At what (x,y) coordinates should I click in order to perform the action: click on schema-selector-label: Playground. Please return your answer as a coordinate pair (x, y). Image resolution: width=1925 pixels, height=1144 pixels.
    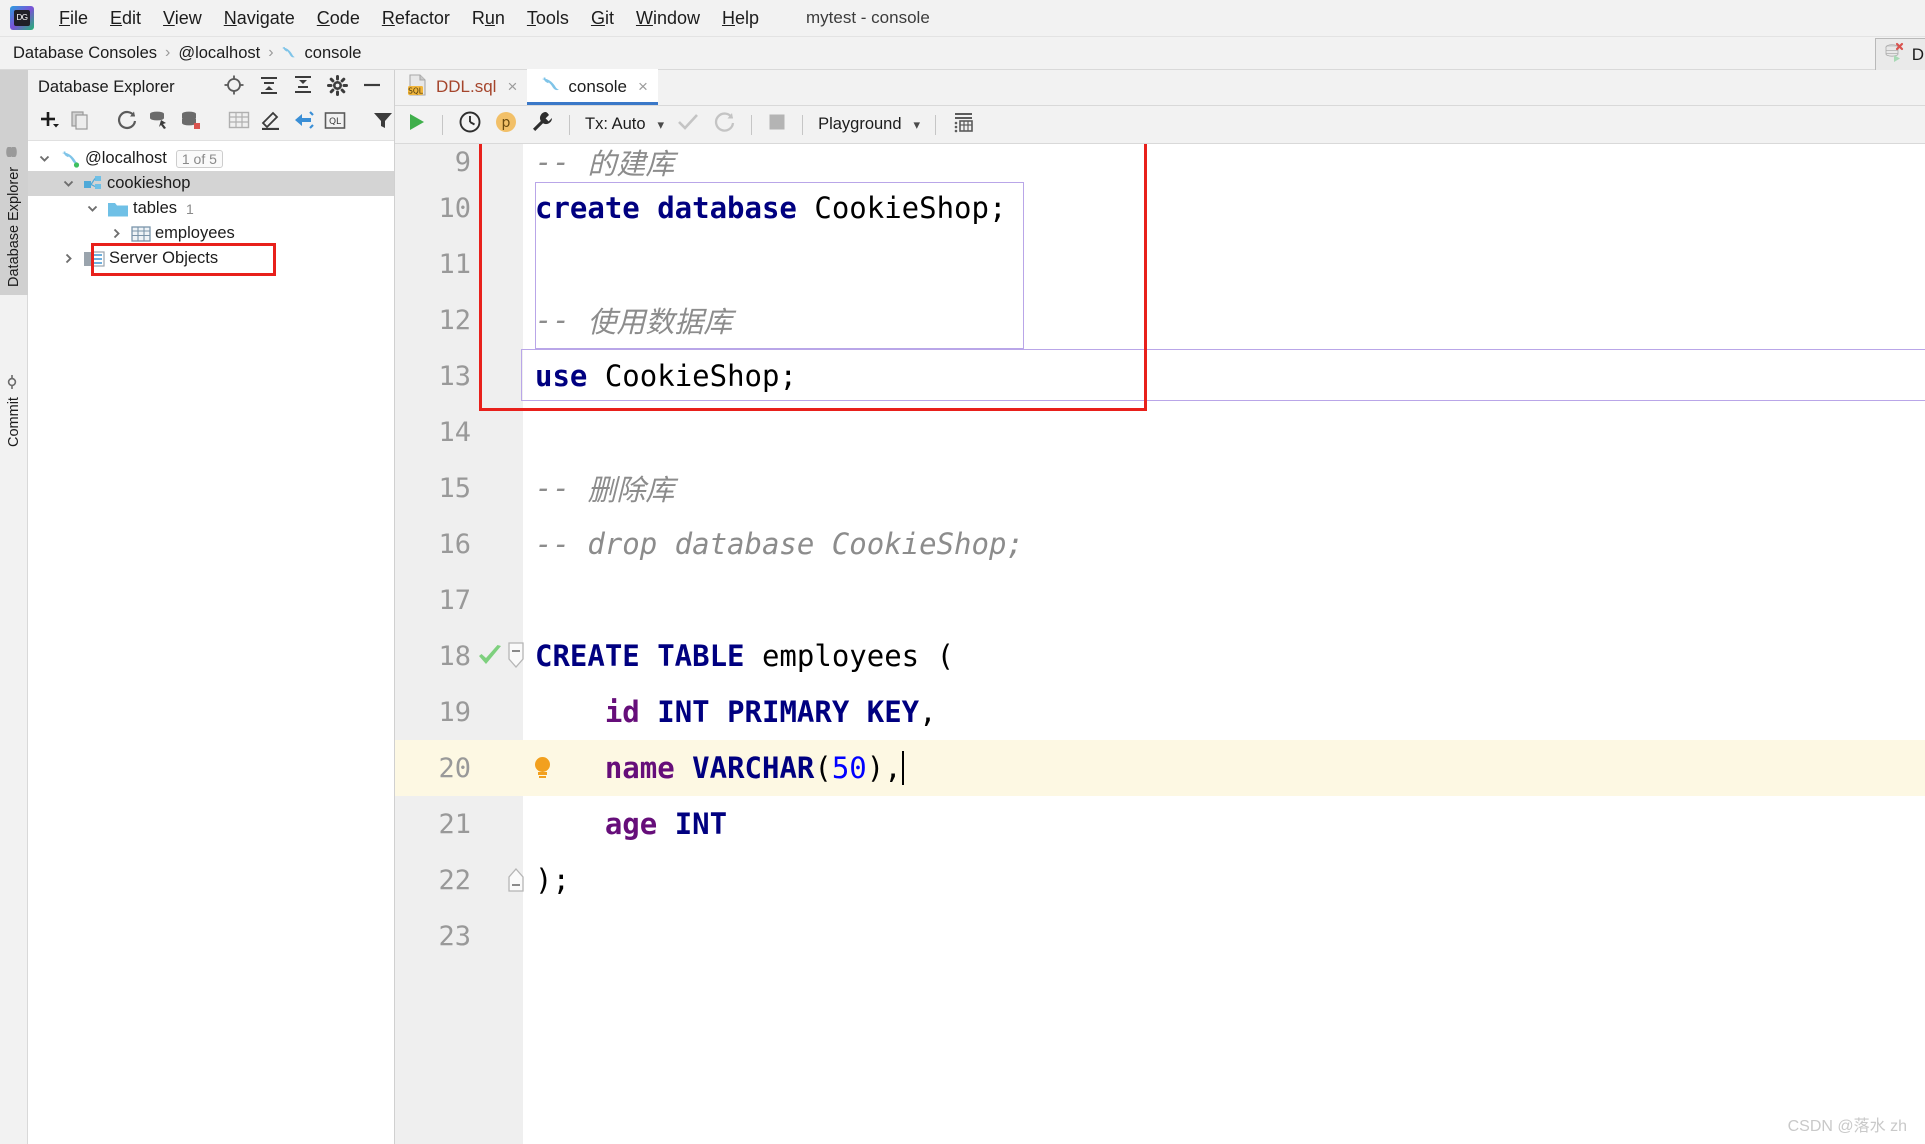
    Looking at the image, I should click on (859, 124).